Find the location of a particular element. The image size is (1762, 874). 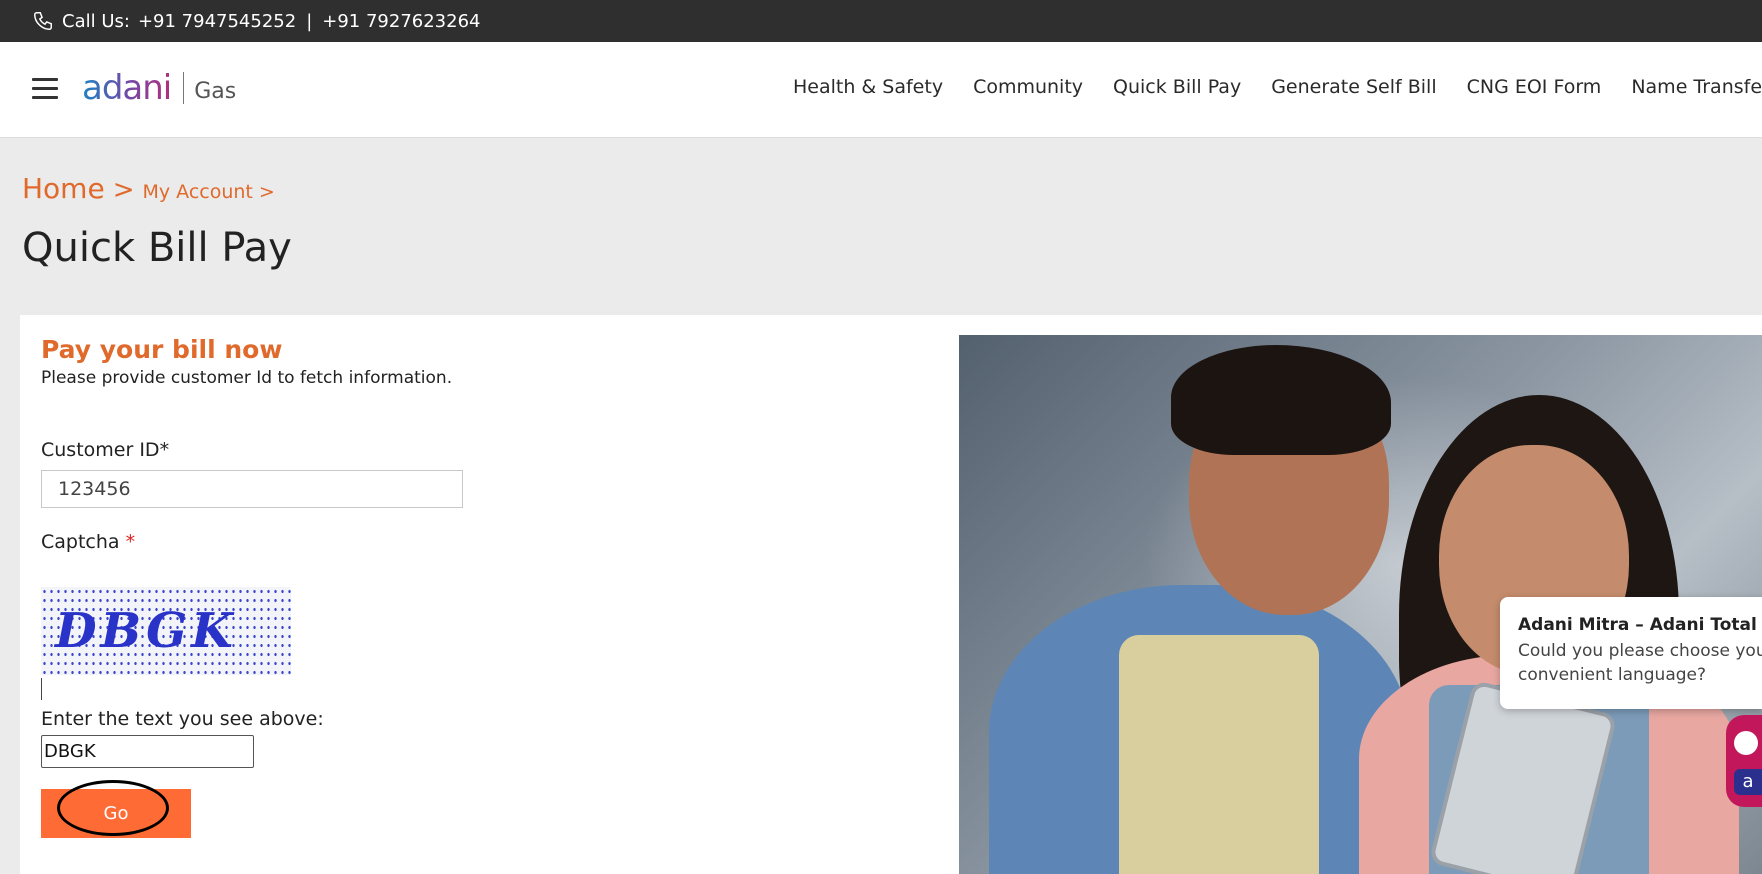

customer-id-input is located at coordinates (252, 489).